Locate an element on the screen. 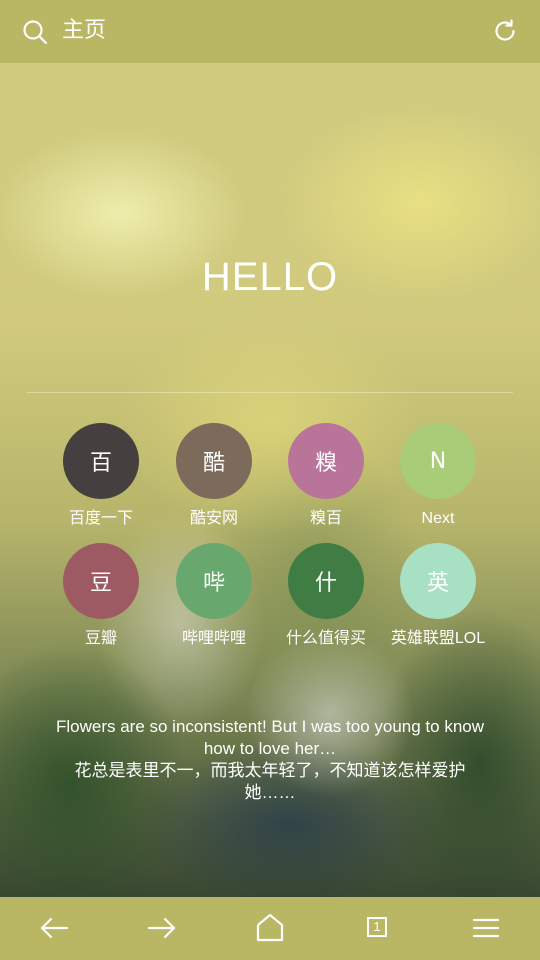 The height and width of the screenshot is (960, 540). shortcut-circle: N is located at coordinates (438, 461).